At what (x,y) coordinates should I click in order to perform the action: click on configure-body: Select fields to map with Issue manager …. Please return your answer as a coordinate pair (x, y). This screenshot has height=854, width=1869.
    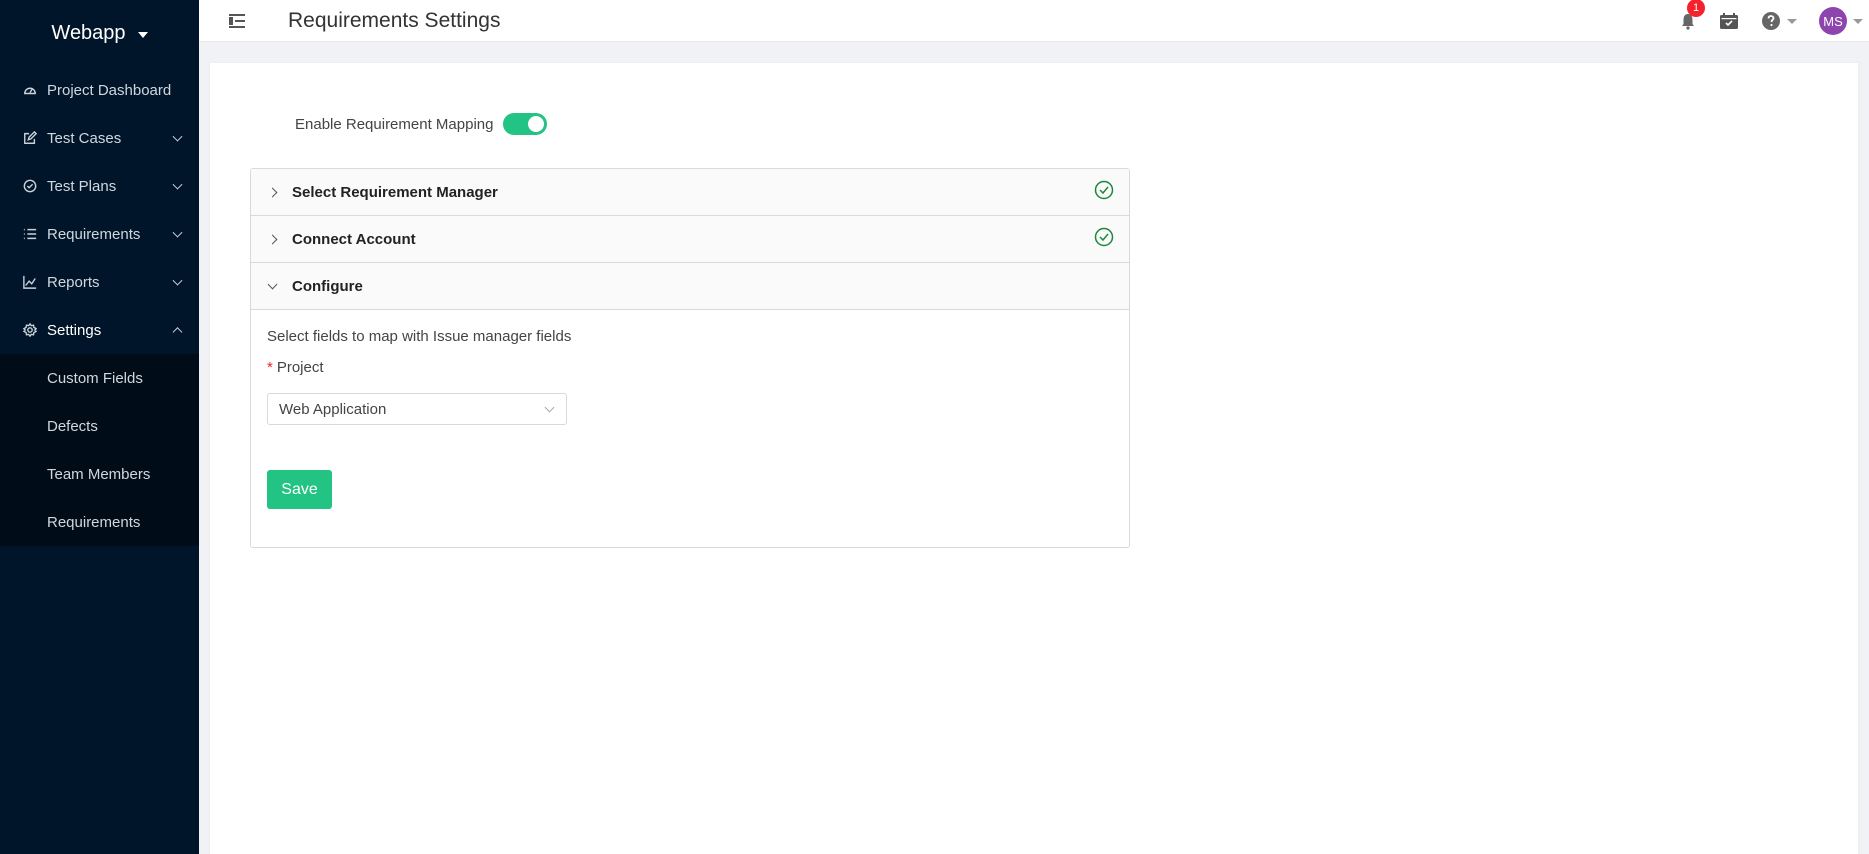
    Looking at the image, I should click on (690, 428).